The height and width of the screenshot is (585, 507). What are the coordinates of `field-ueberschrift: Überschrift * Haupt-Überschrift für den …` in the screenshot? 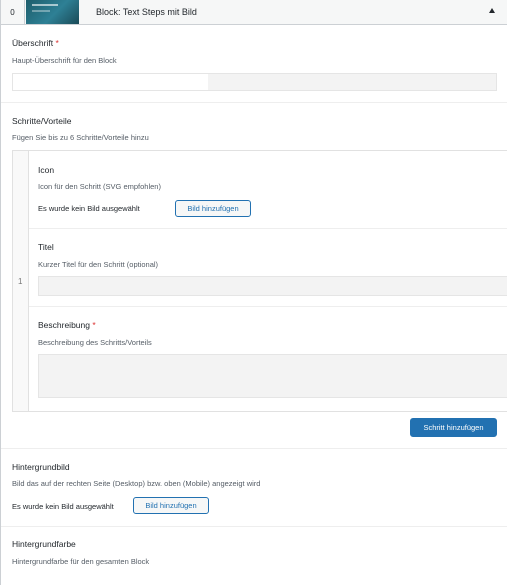 It's located at (254, 64).